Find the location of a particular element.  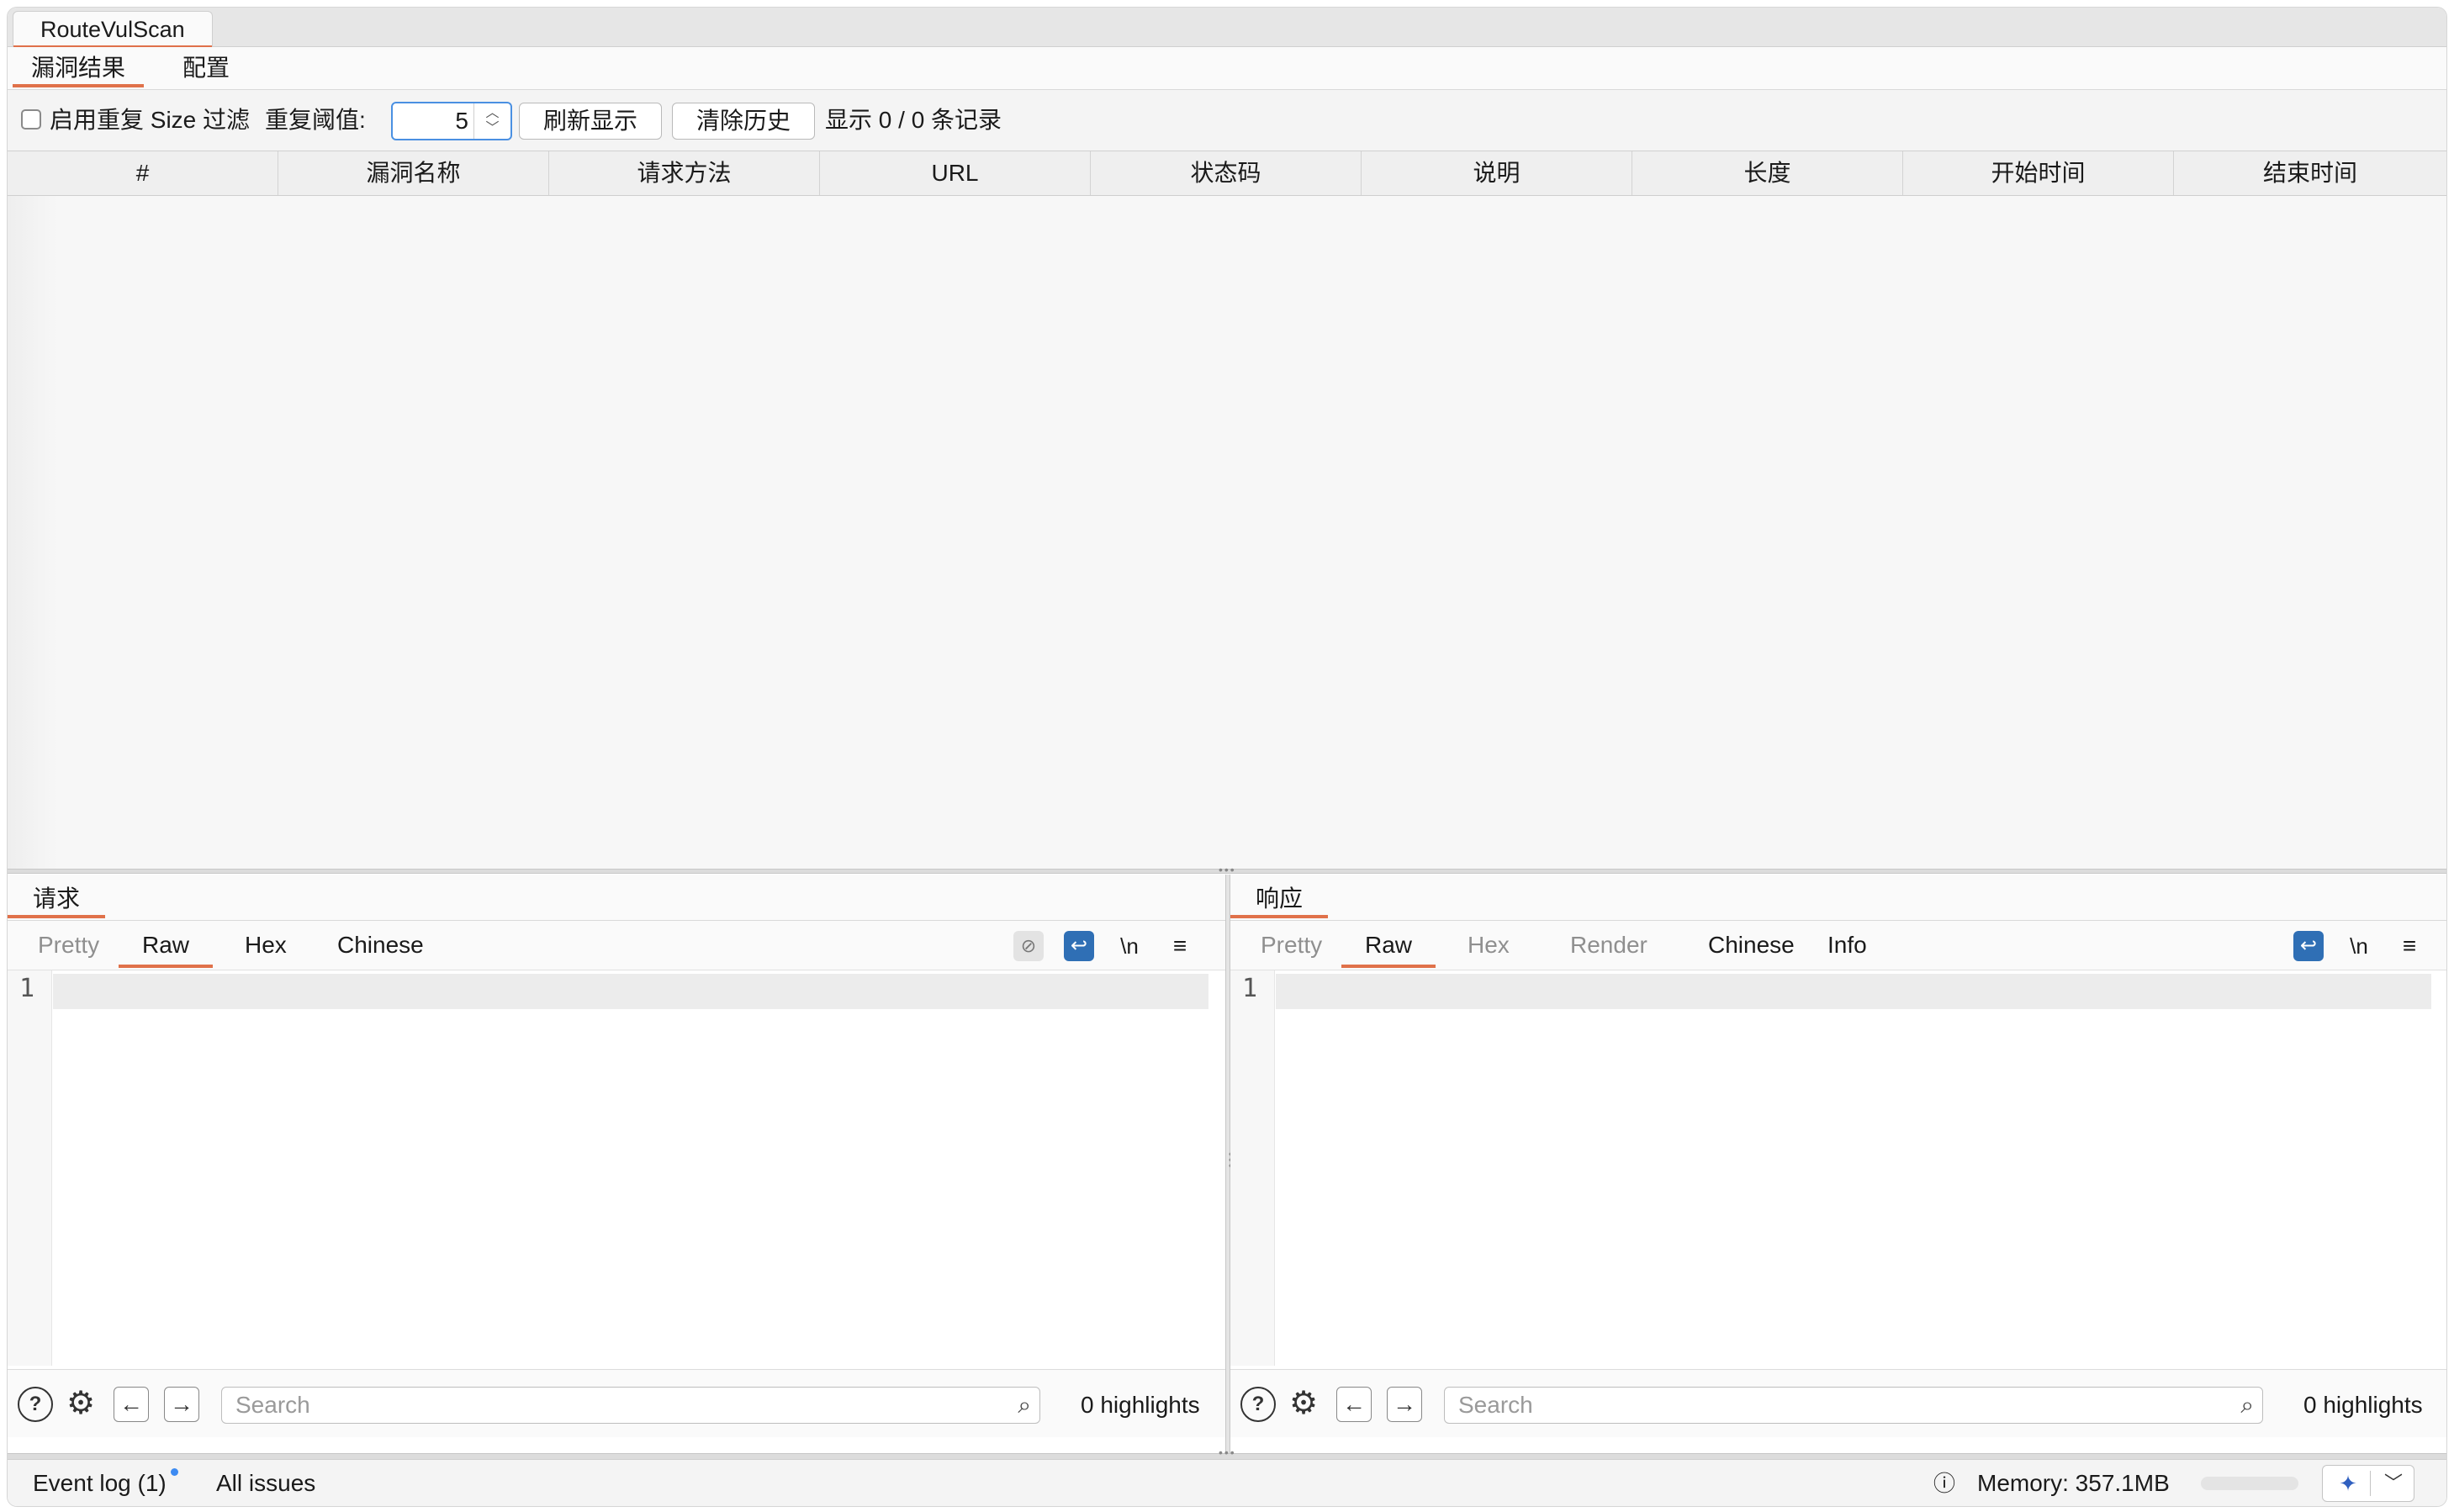

threshold-value: 5 is located at coordinates (461, 121).